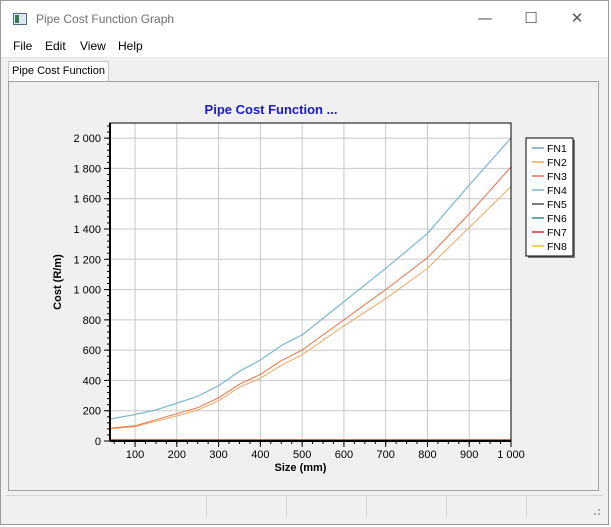 Image resolution: width=611 pixels, height=527 pixels. I want to click on tab-strip: Pipe Cost Function, so click(304, 69).